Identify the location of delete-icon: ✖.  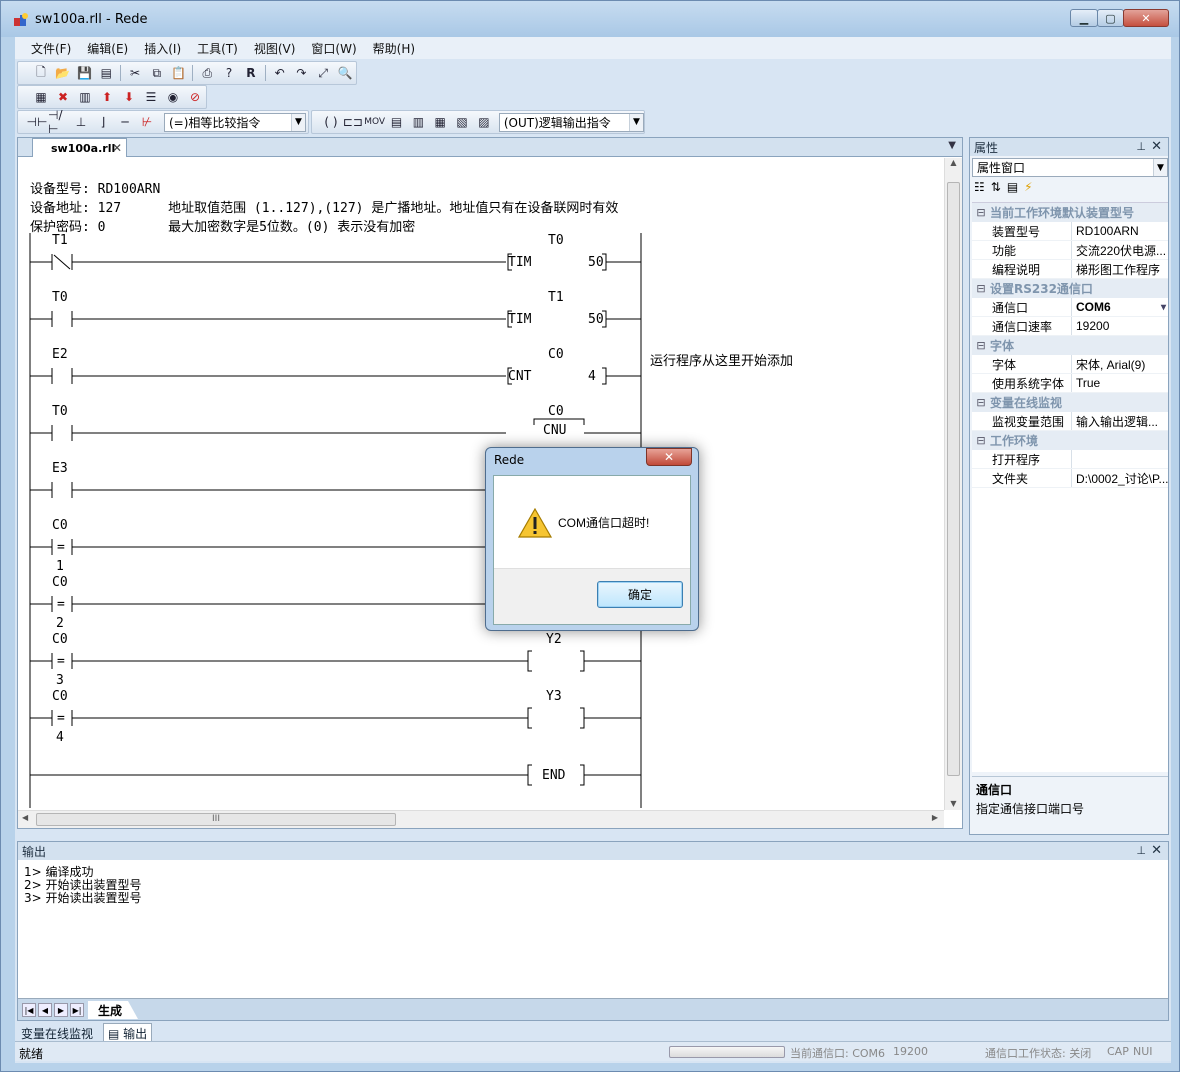
(63, 97).